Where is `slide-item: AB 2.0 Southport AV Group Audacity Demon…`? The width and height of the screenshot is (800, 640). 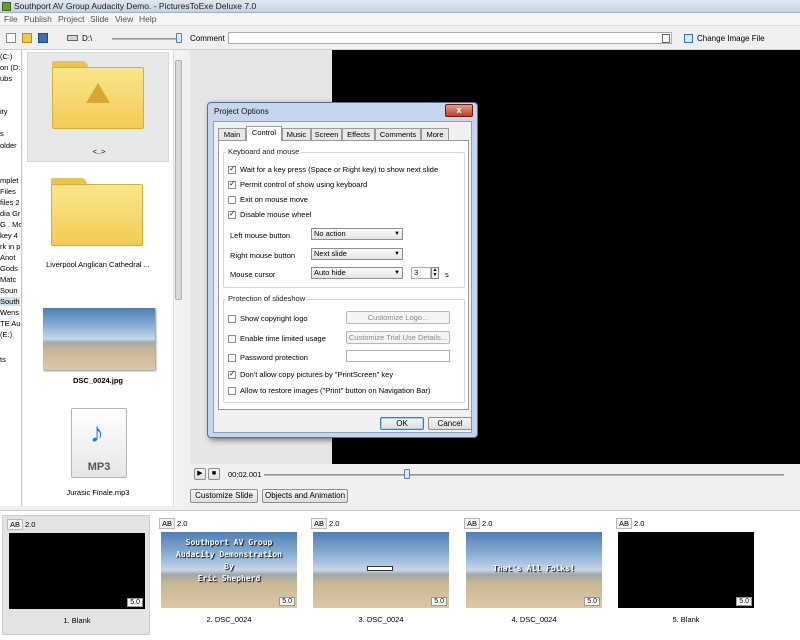
slide-item: AB 2.0 Southport AV Group Audacity Demon… is located at coordinates (229, 575).